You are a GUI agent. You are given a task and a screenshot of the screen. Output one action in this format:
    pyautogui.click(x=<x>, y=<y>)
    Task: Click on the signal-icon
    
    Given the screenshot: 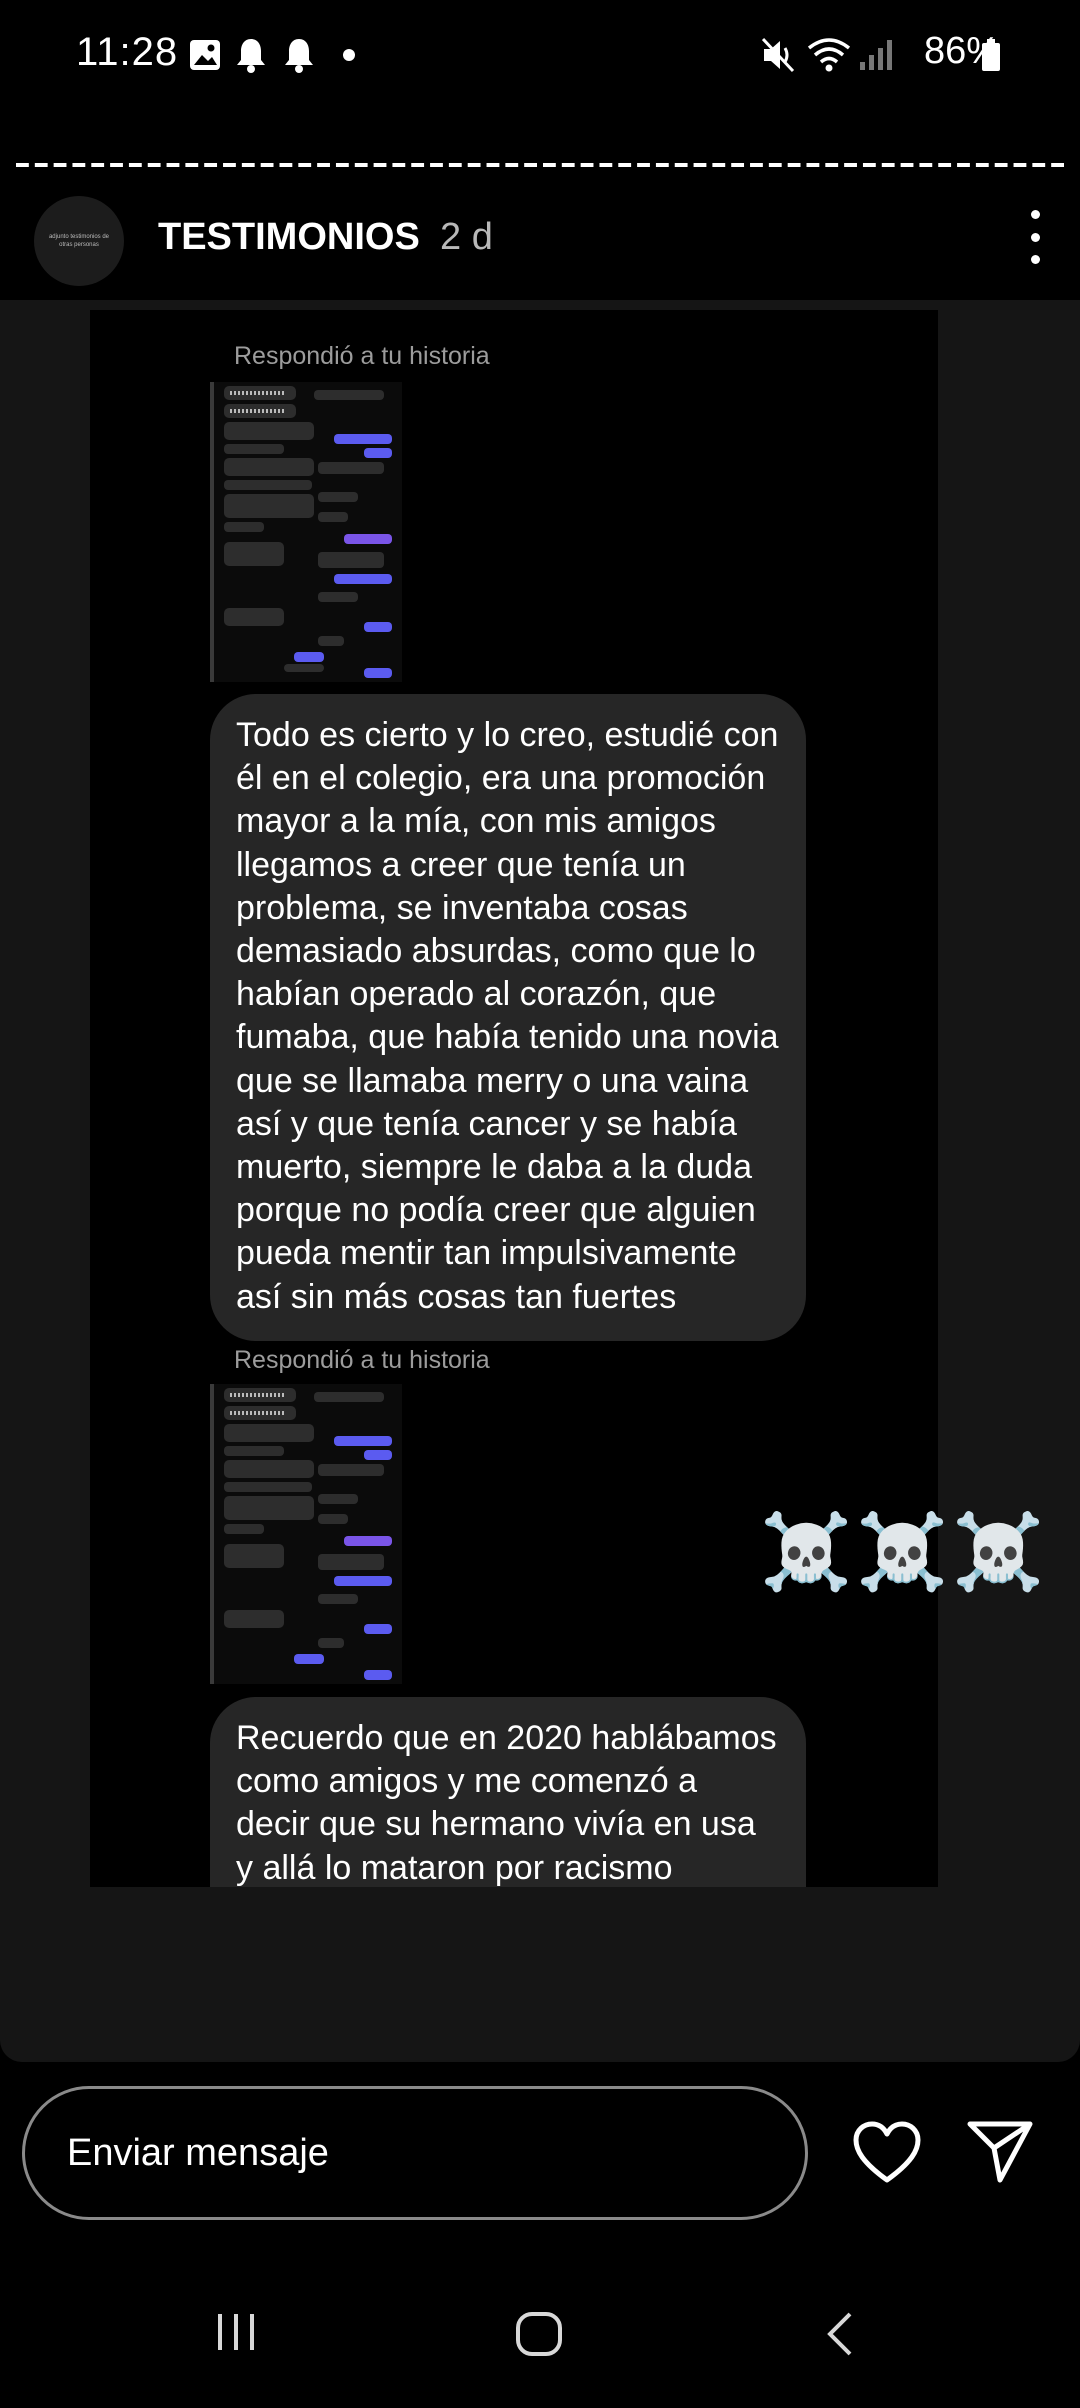 What is the action you would take?
    pyautogui.click(x=876, y=55)
    